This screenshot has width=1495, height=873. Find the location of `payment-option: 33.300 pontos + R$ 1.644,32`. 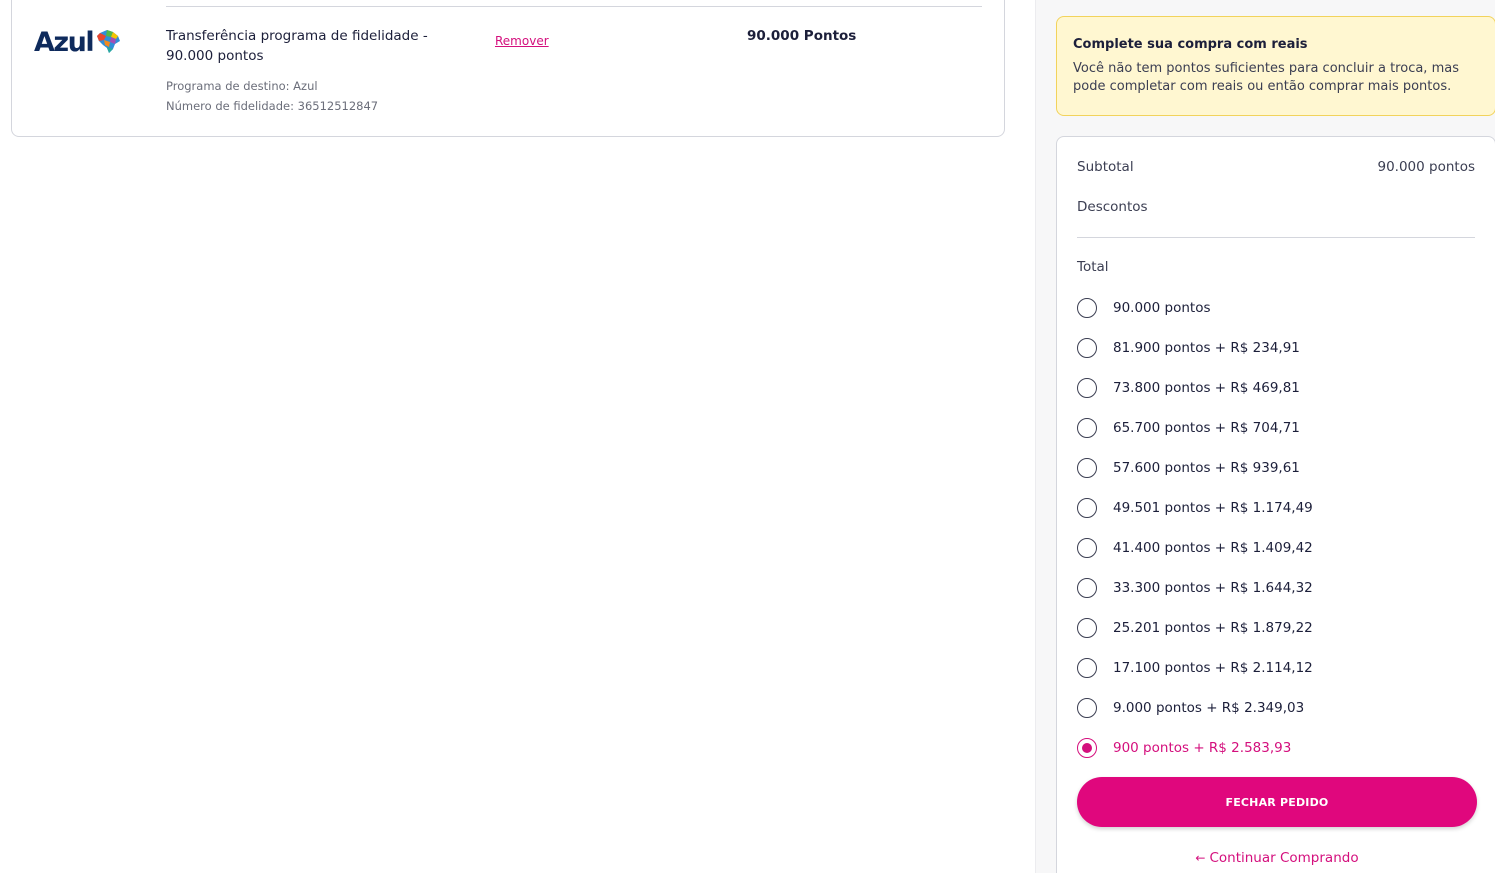

payment-option: 33.300 pontos + R$ 1.644,32 is located at coordinates (1195, 588).